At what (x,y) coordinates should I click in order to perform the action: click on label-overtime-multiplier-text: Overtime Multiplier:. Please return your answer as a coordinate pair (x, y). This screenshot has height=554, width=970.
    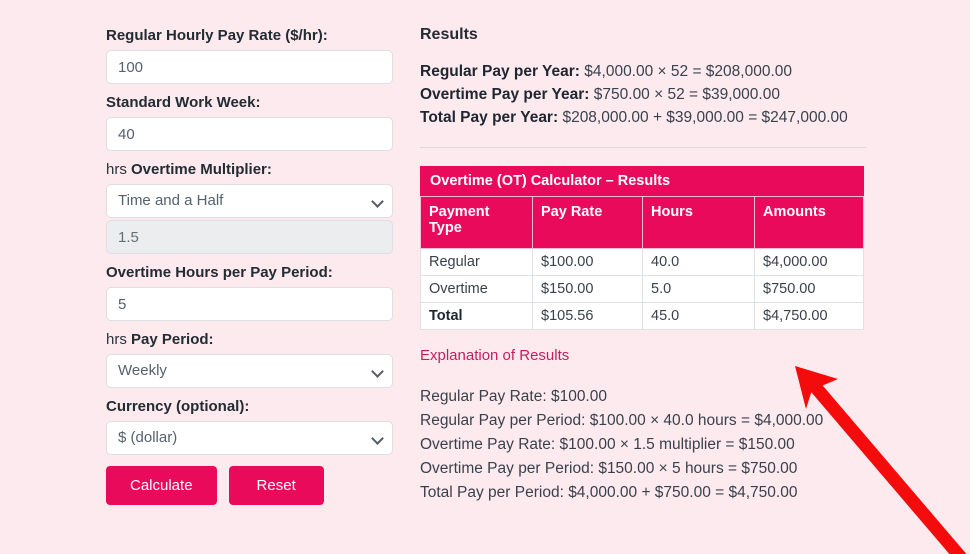
    Looking at the image, I should click on (201, 169).